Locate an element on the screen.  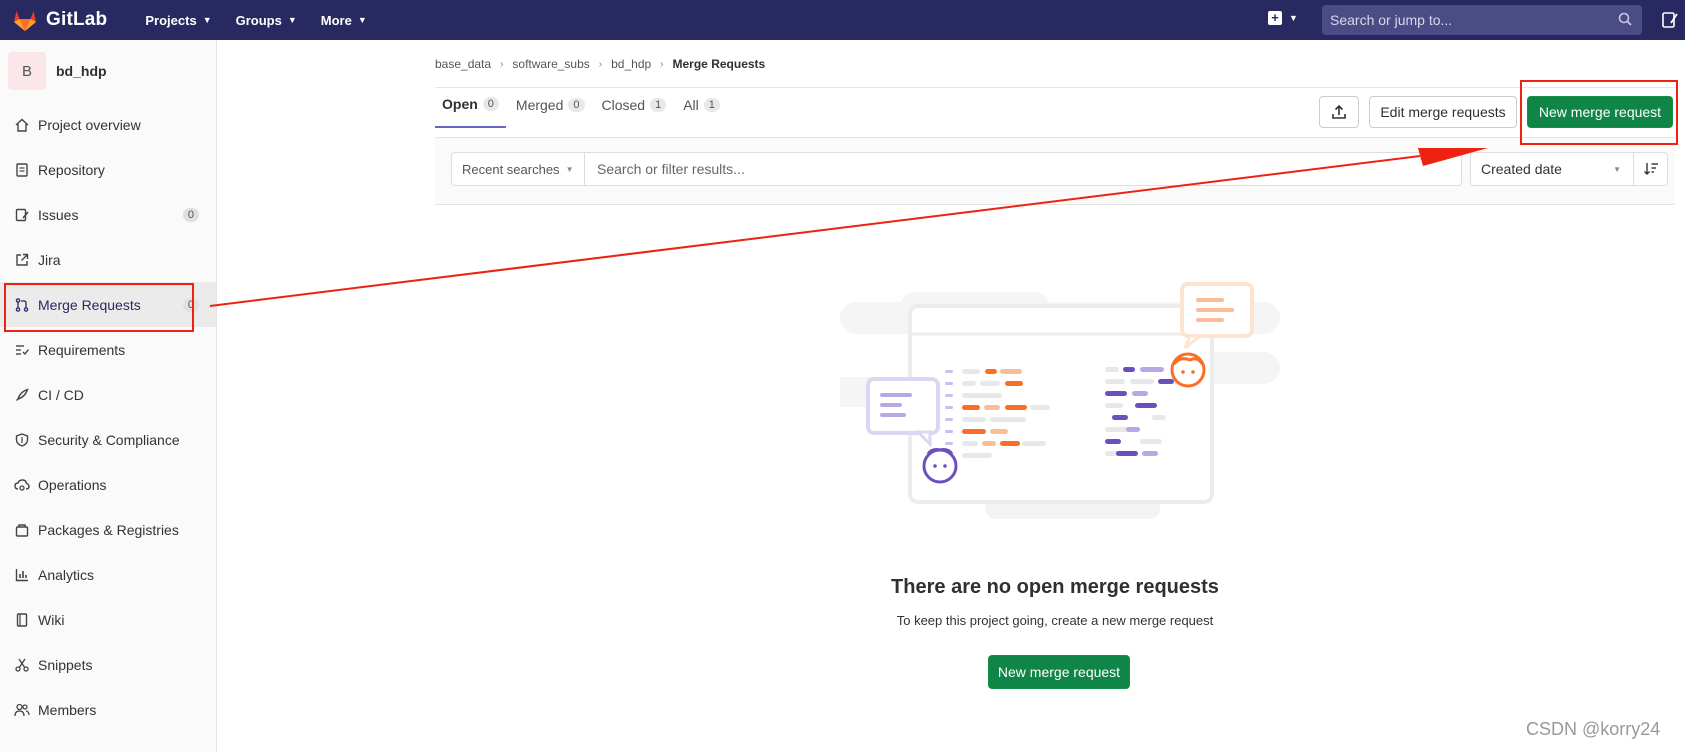
todo-edit-icon is located at coordinates (1670, 20).